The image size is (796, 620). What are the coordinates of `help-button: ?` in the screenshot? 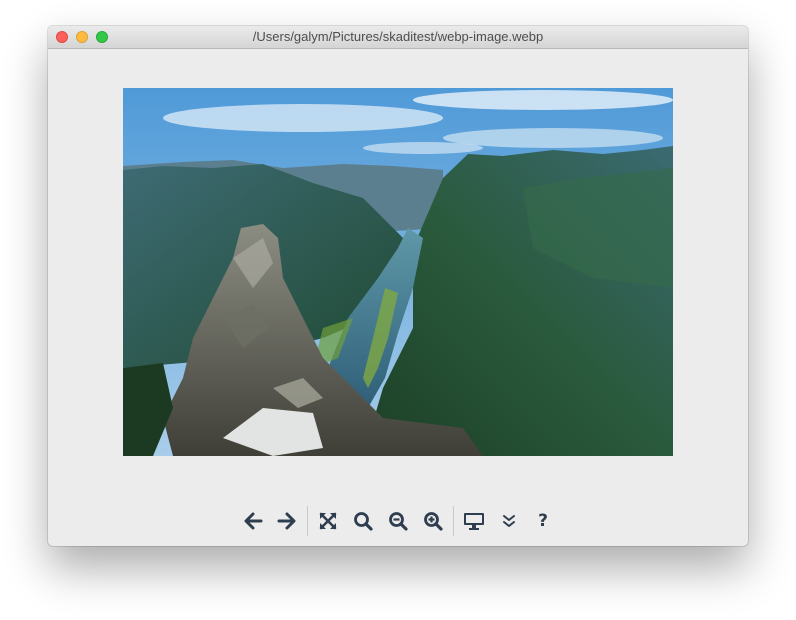 It's located at (543, 521).